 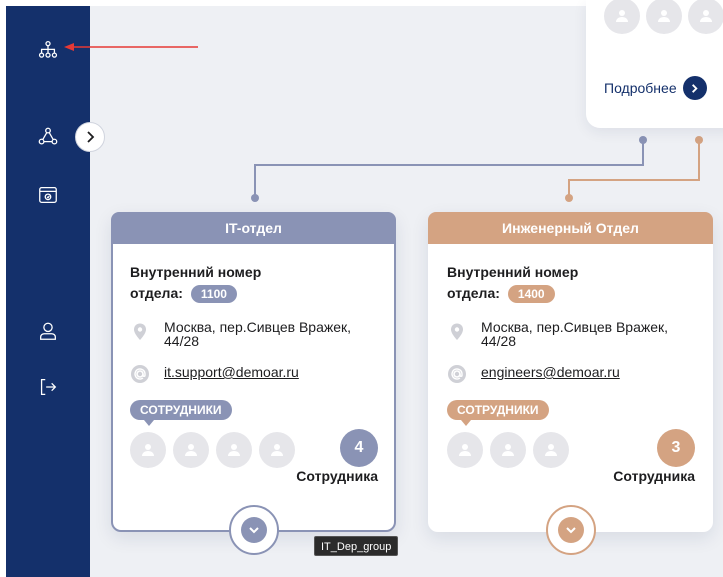 What do you see at coordinates (48, 291) in the screenshot?
I see `sidebar` at bounding box center [48, 291].